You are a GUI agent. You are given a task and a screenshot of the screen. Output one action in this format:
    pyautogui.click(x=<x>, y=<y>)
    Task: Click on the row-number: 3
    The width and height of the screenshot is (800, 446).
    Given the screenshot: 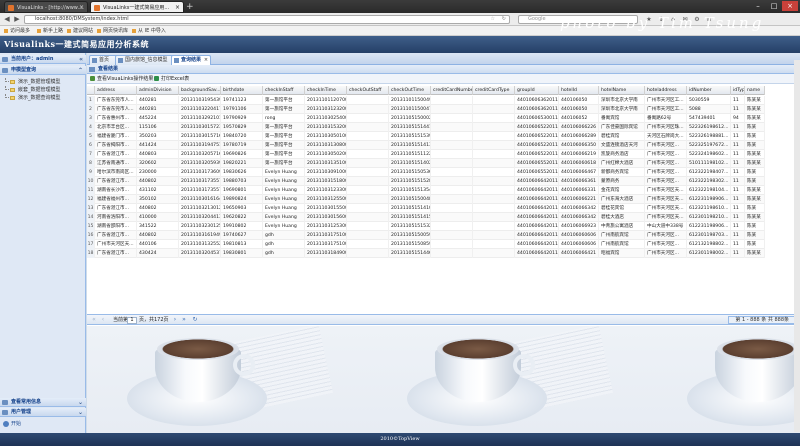 What is the action you would take?
    pyautogui.click(x=91, y=118)
    